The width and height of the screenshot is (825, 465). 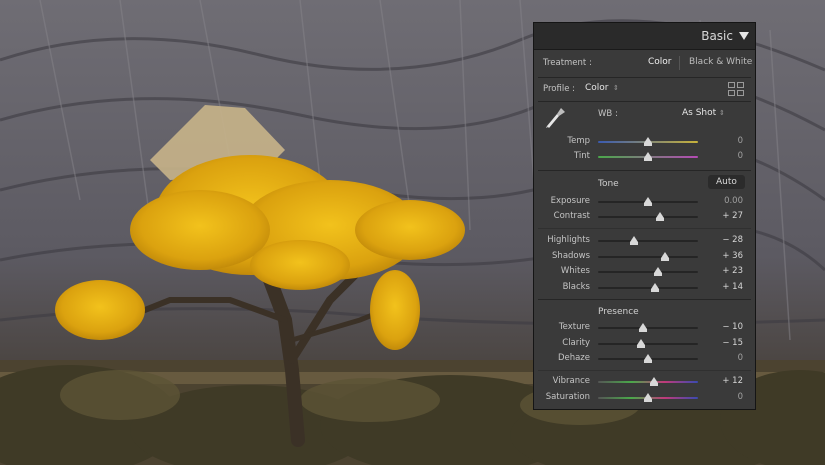 I want to click on slider-label: Contrast, so click(x=571, y=216).